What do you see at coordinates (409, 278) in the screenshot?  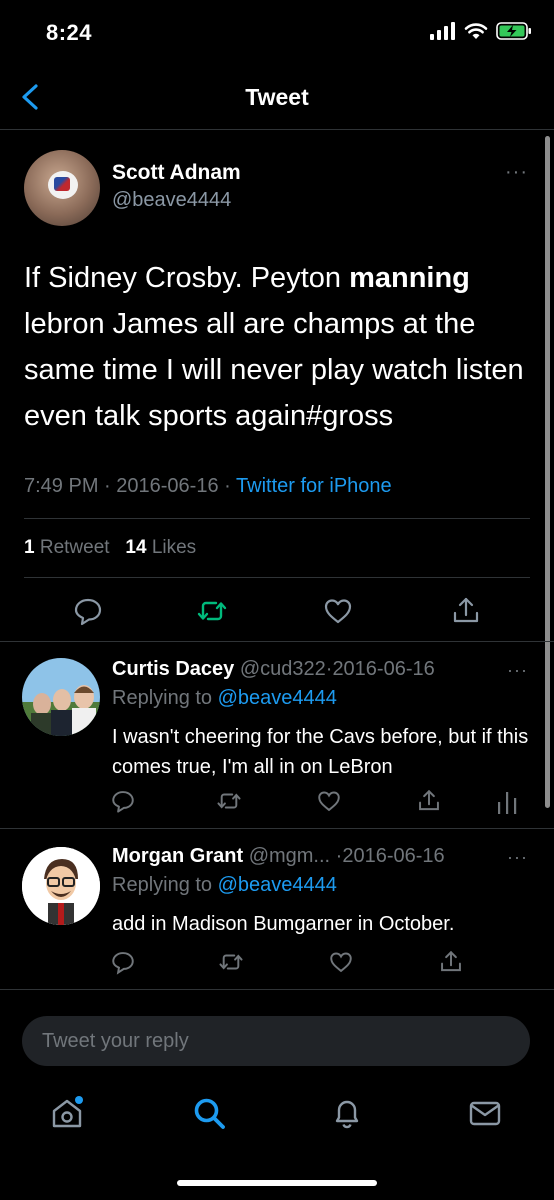 I see `tweet-text-bold: manning` at bounding box center [409, 278].